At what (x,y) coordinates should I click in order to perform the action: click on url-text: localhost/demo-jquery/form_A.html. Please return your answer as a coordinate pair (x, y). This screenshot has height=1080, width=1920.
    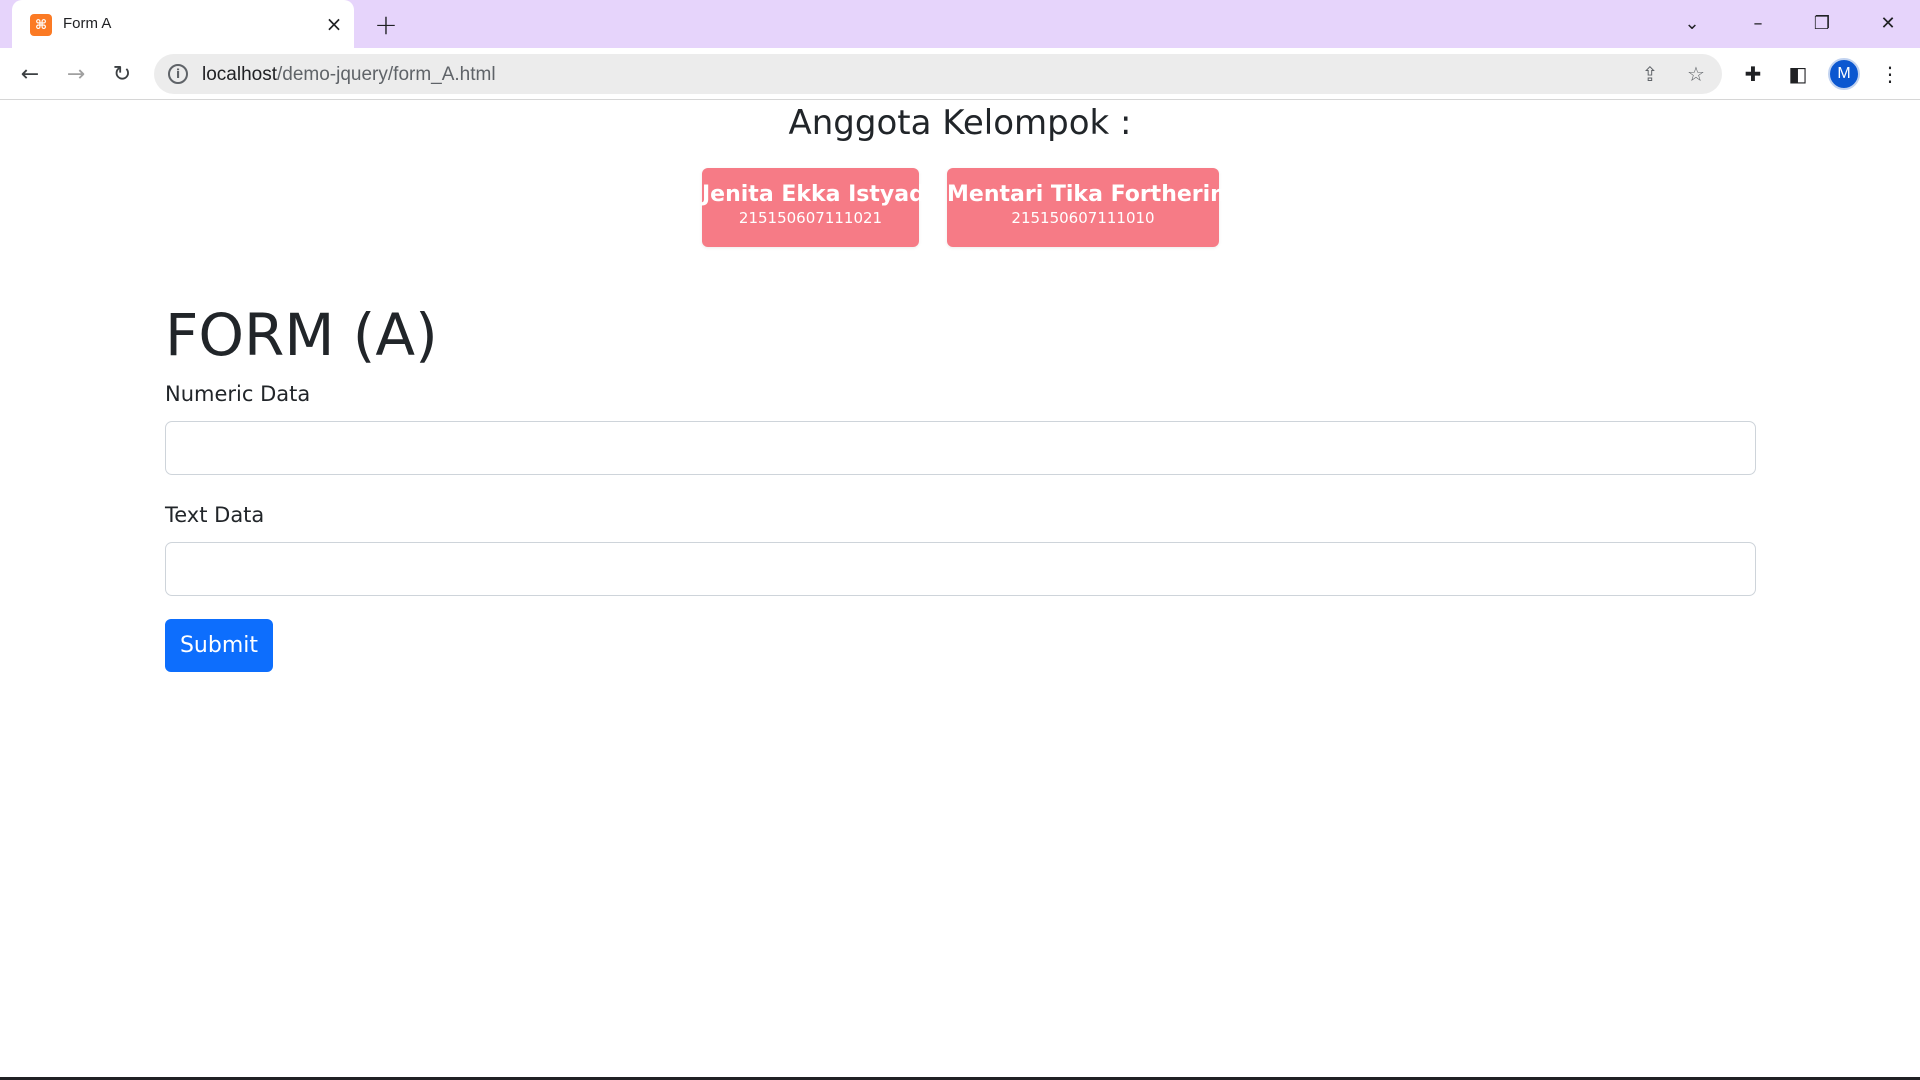
    Looking at the image, I should click on (349, 75).